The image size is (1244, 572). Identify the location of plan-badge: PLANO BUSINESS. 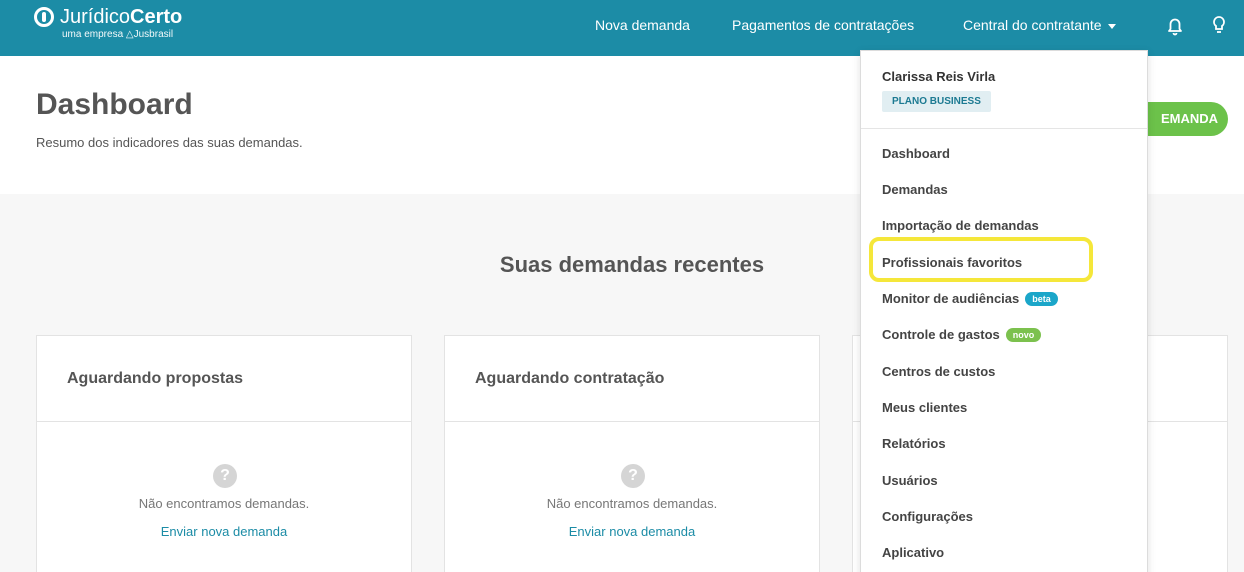
(936, 101).